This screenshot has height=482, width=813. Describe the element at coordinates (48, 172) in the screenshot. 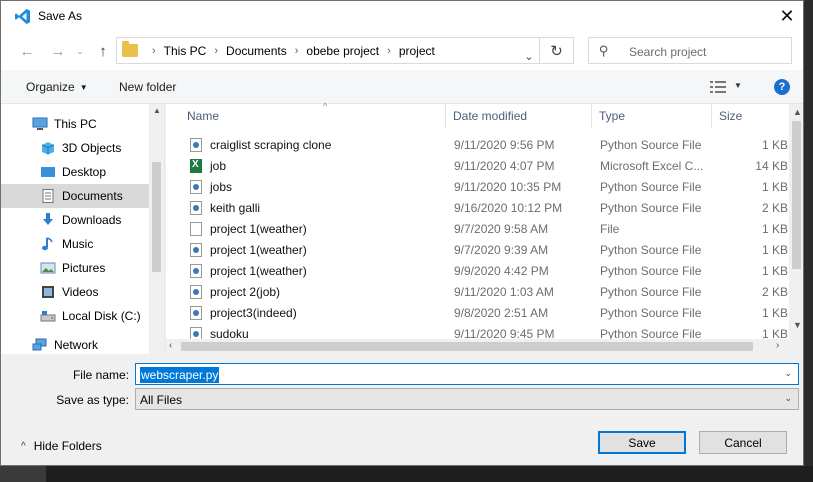

I see `desktop-icon` at that location.